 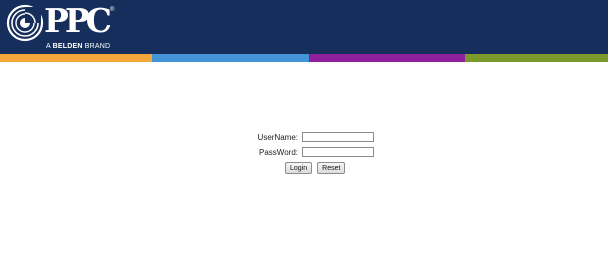 I want to click on password-label: PassWord:, so click(x=278, y=152).